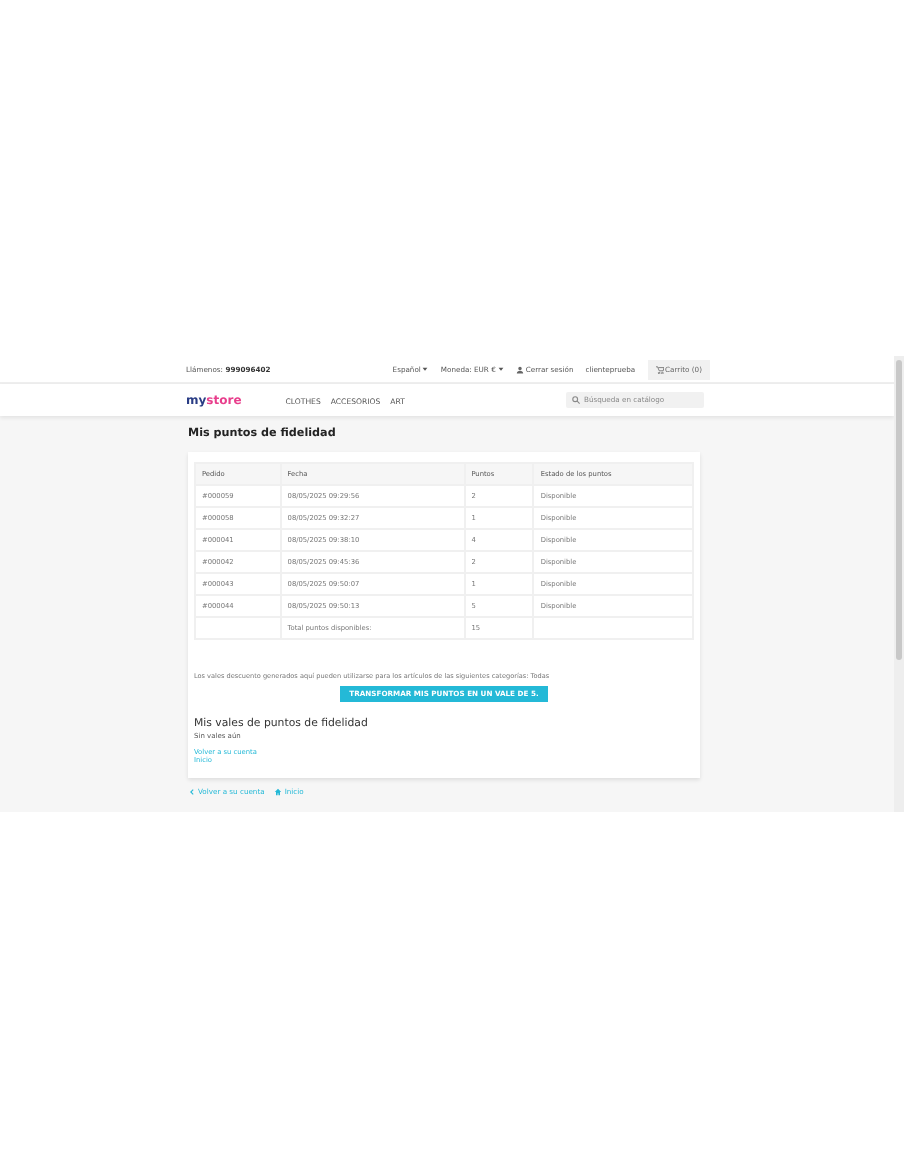  Describe the element at coordinates (192, 792) in the screenshot. I see `chevron-left-icon` at that location.